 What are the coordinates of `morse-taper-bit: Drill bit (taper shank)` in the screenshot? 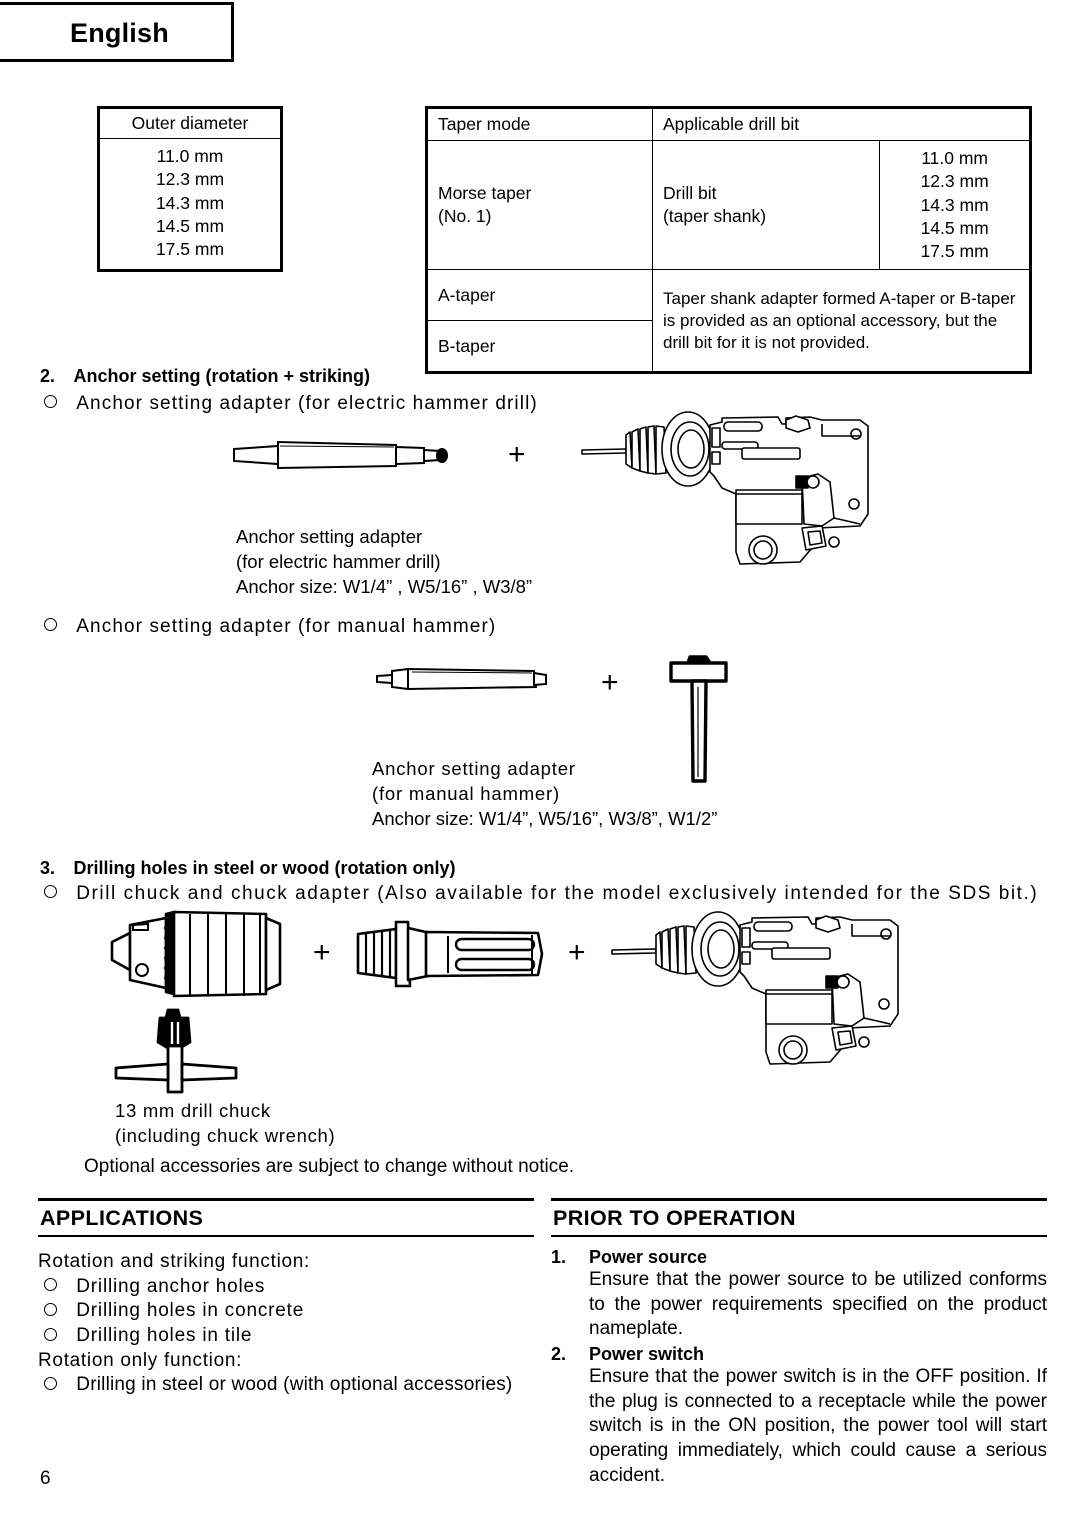 It's located at (766, 205).